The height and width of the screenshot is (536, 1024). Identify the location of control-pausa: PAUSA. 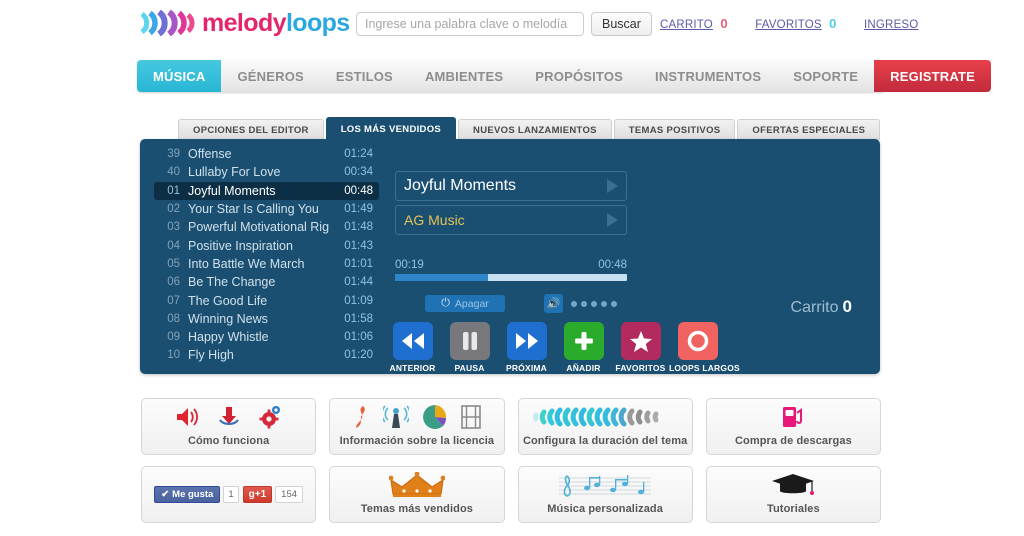
(469, 347).